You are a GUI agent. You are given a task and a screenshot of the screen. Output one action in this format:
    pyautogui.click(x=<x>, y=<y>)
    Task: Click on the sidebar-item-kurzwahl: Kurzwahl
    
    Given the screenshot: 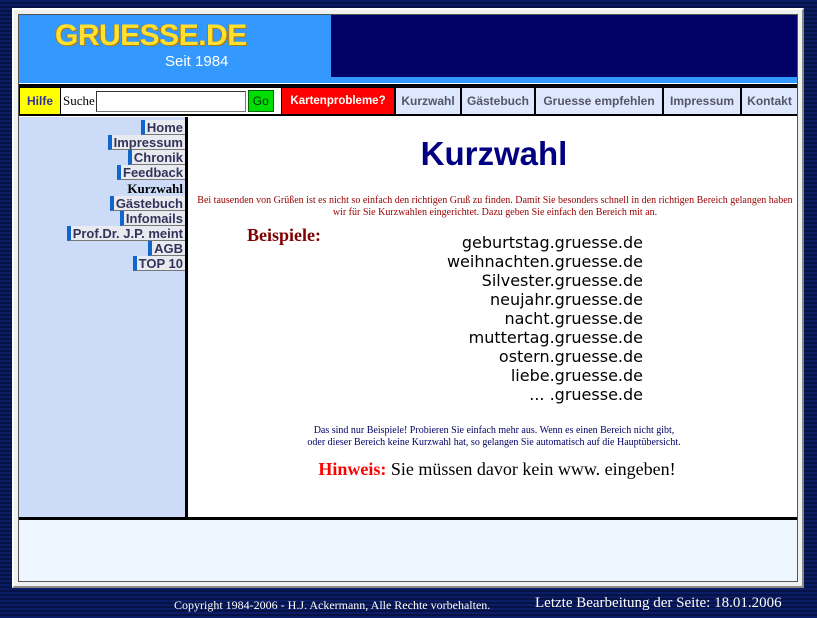 What is the action you would take?
    pyautogui.click(x=155, y=188)
    